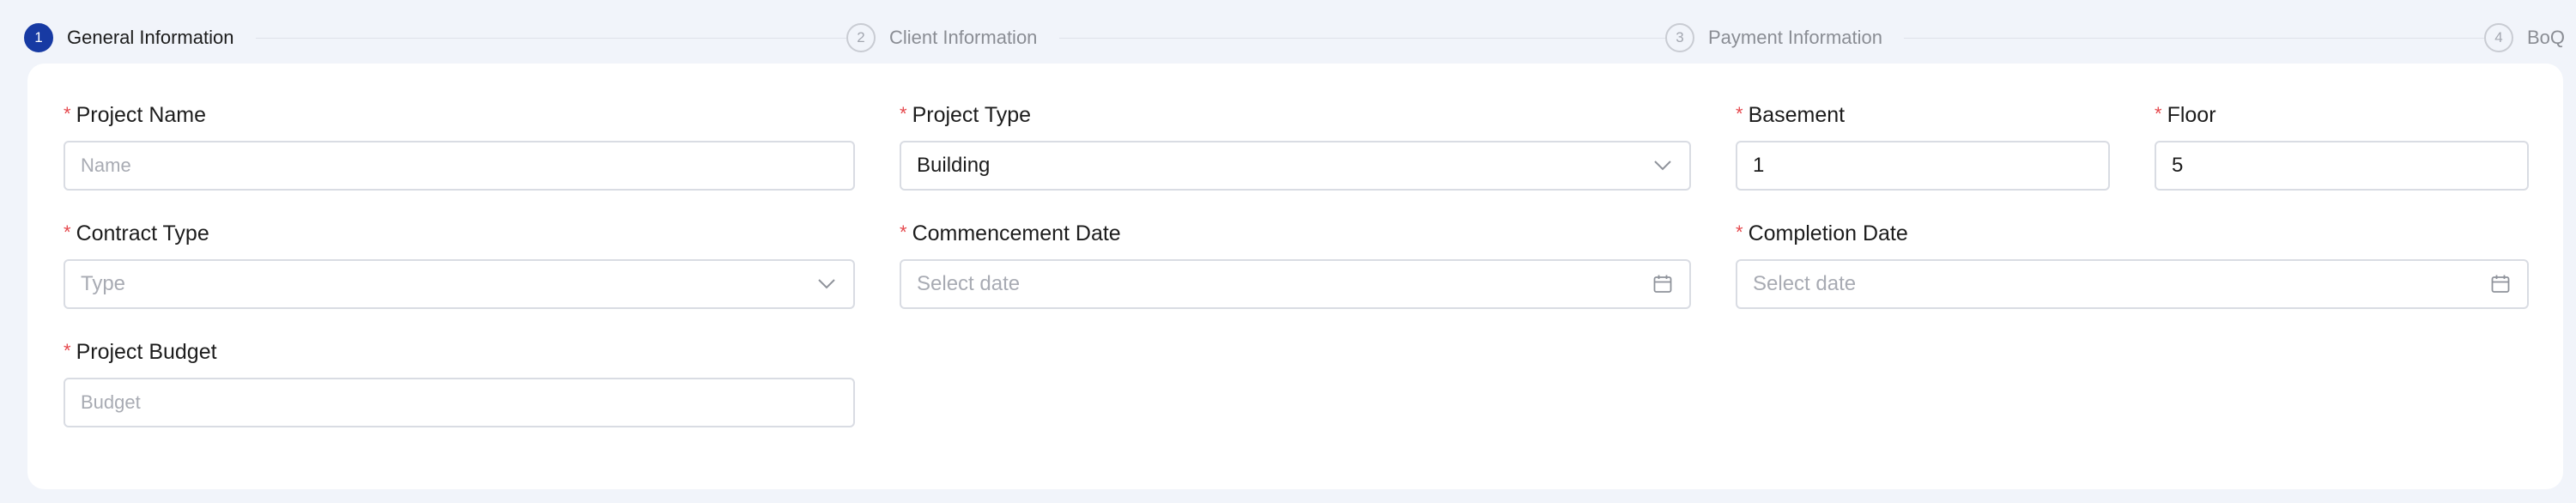 This screenshot has height=503, width=2576. Describe the element at coordinates (38, 37) in the screenshot. I see `step-number-1: 1` at that location.